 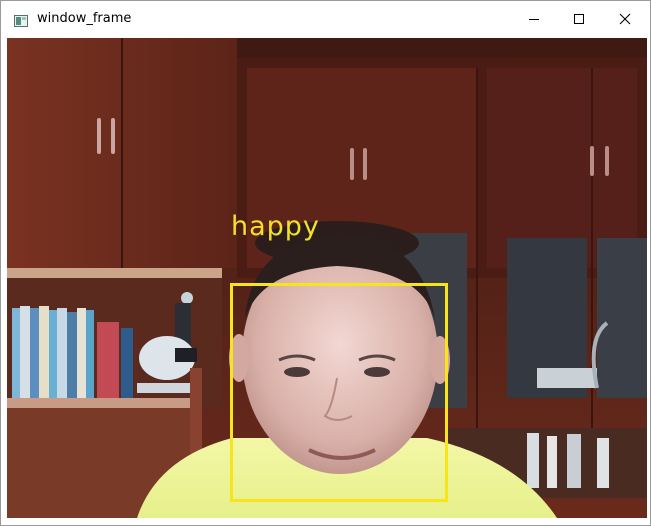 I want to click on minimize-button, so click(x=534, y=19).